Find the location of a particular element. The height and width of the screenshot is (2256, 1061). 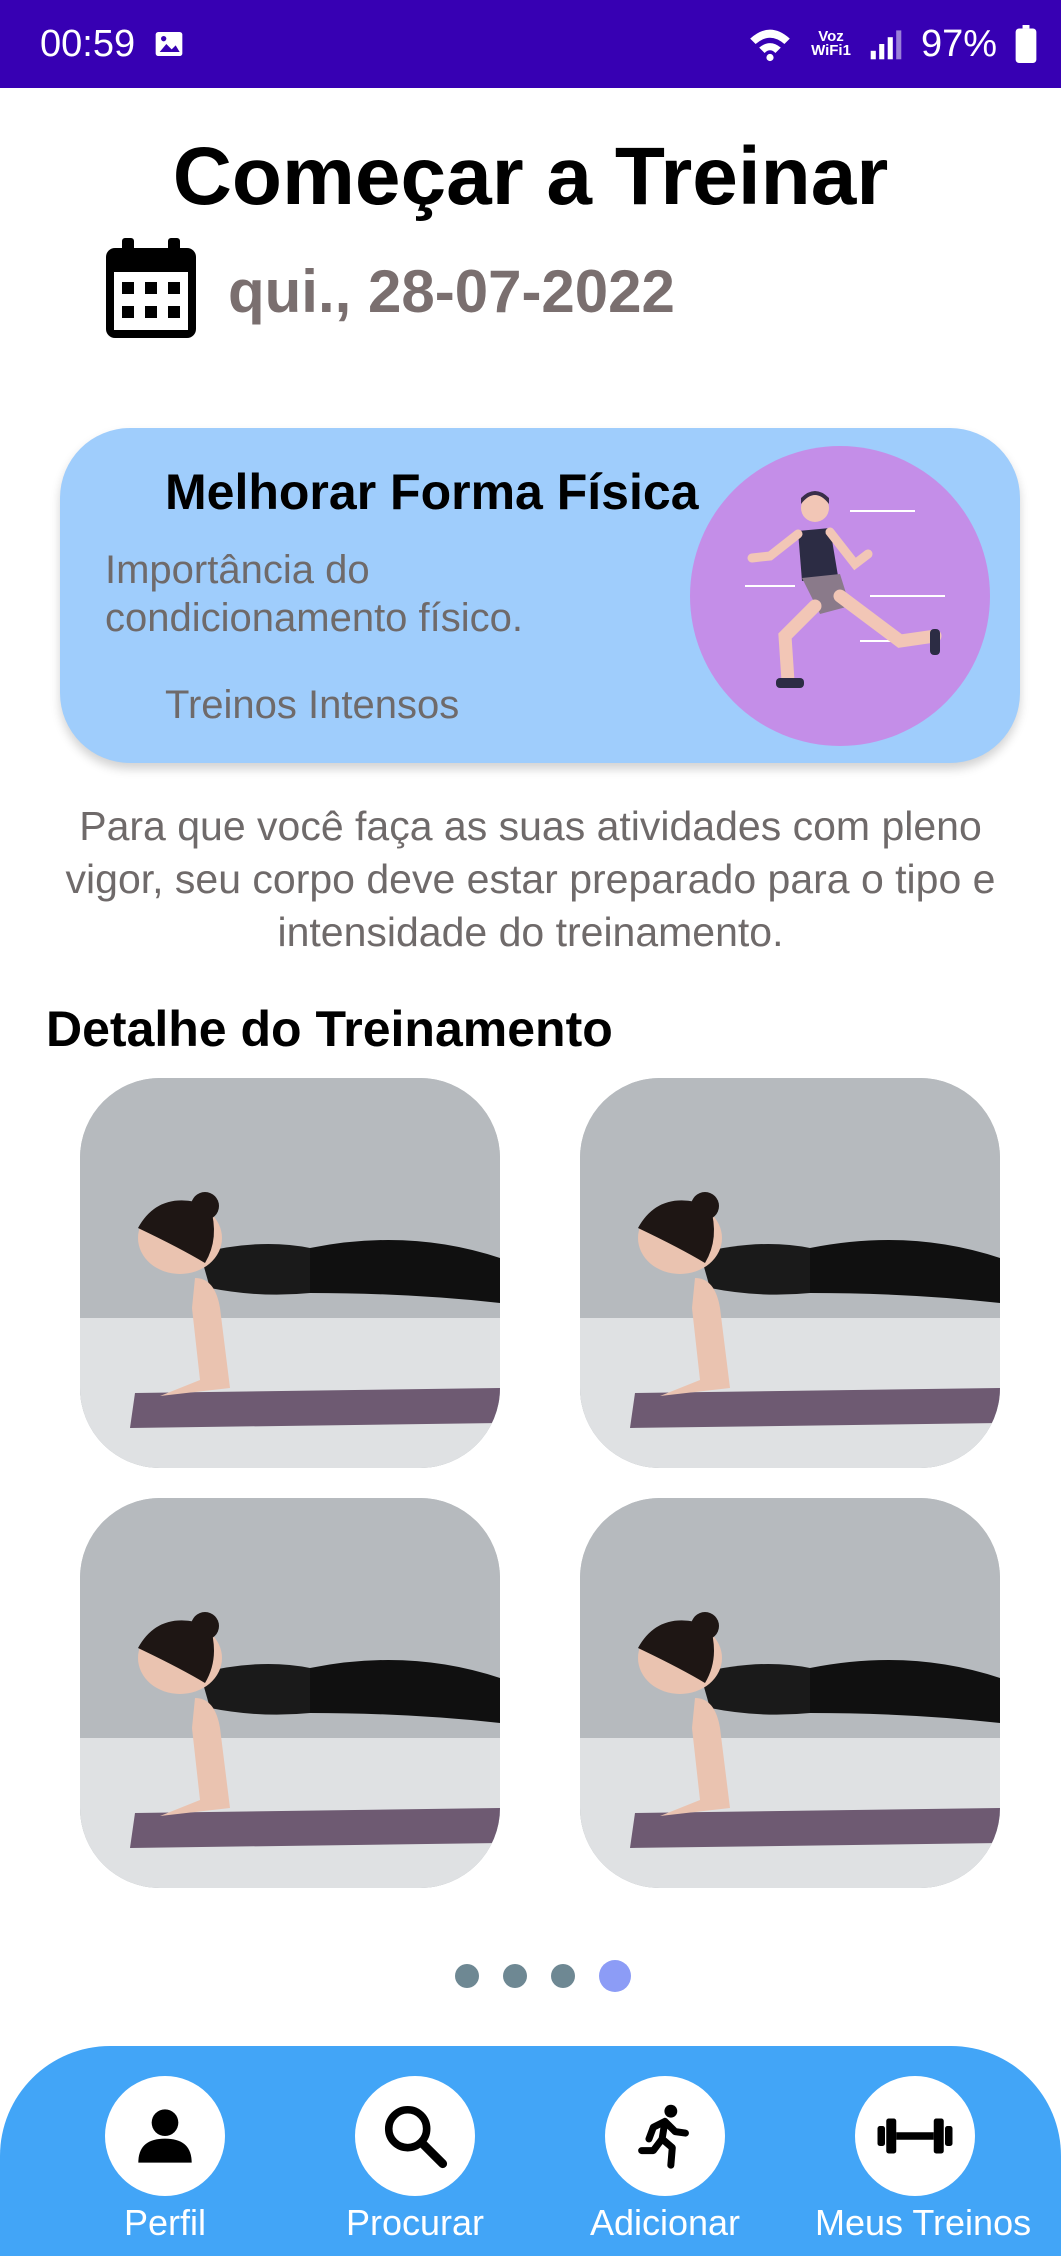

nav-label-perfil: Perfil is located at coordinates (165, 2223).